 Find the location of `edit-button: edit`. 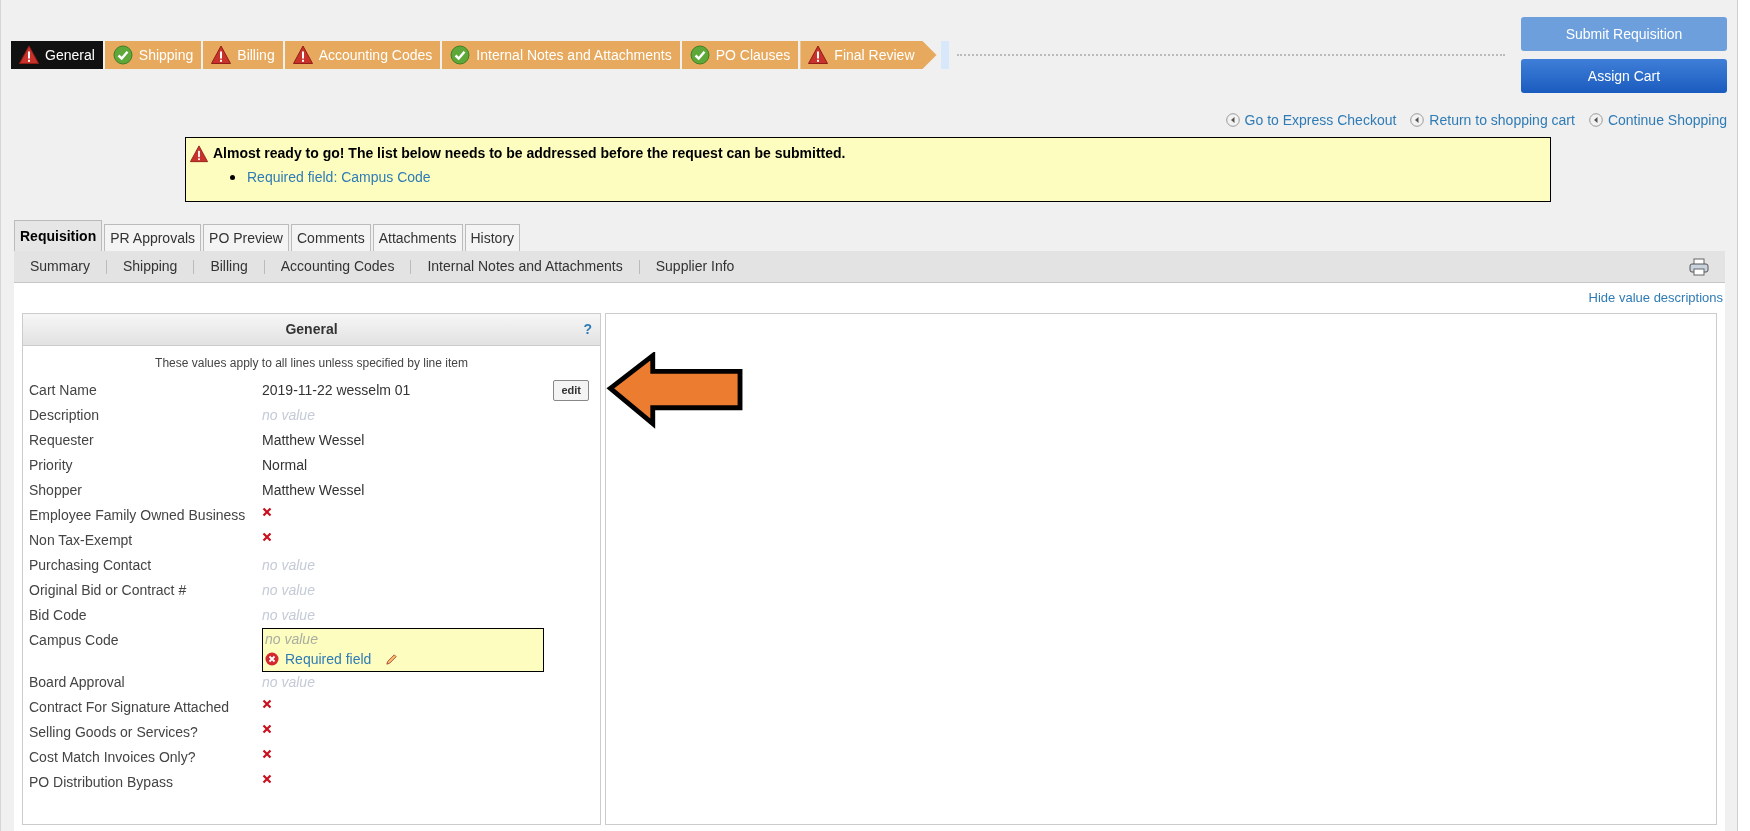

edit-button: edit is located at coordinates (571, 390).